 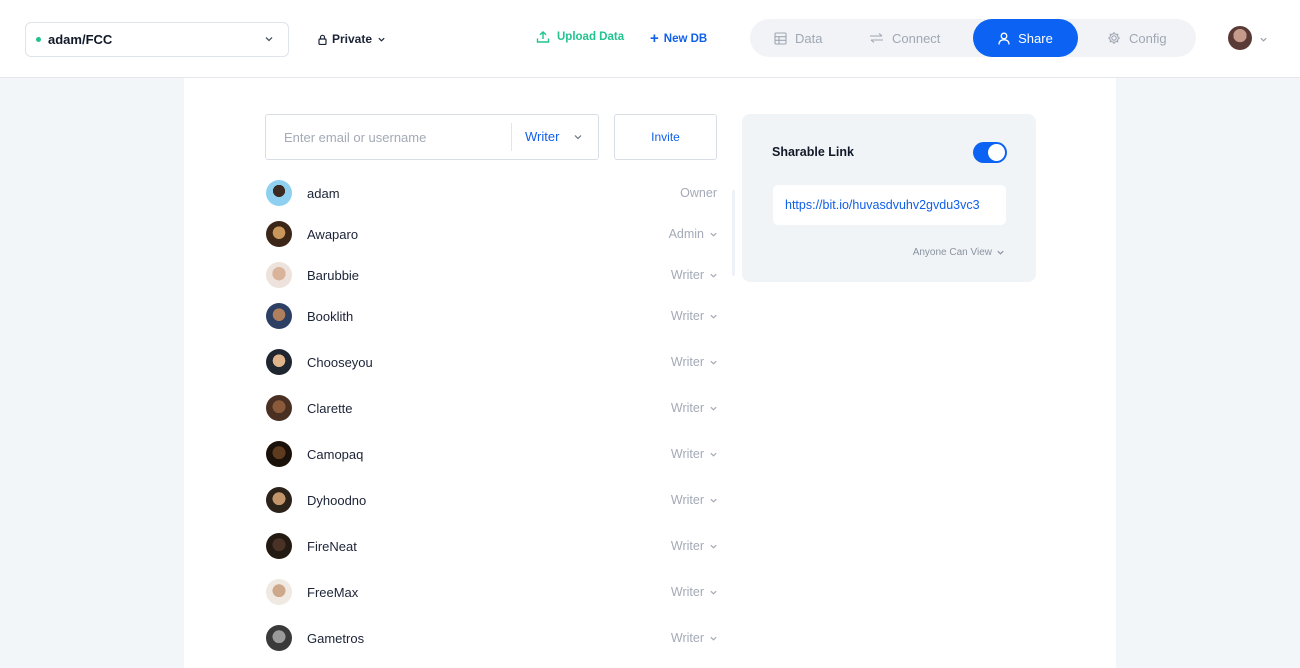 I want to click on user-avatar, so click(x=1240, y=38).